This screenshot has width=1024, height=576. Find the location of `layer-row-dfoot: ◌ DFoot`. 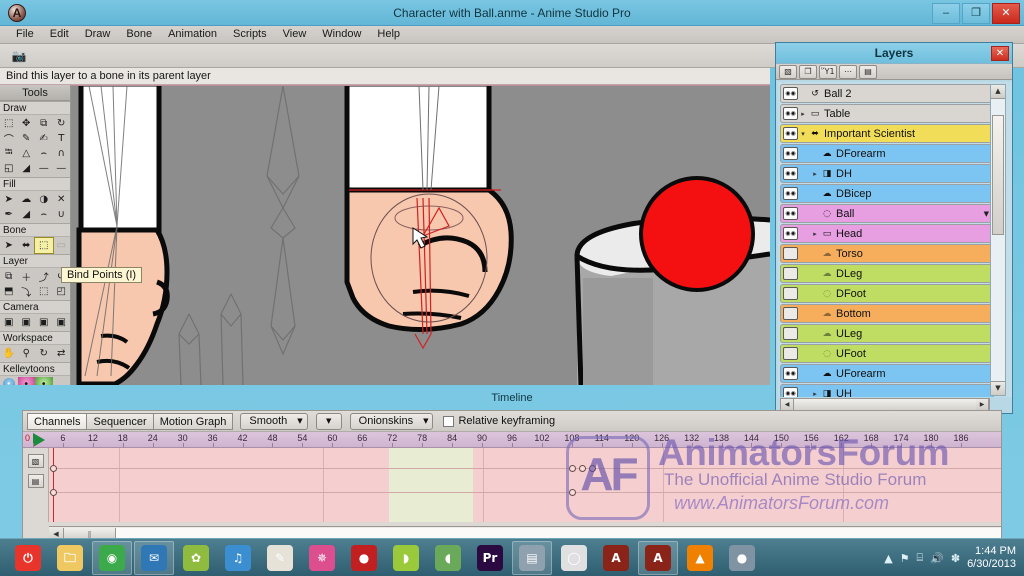

layer-row-dfoot: ◌ DFoot is located at coordinates (887, 293).